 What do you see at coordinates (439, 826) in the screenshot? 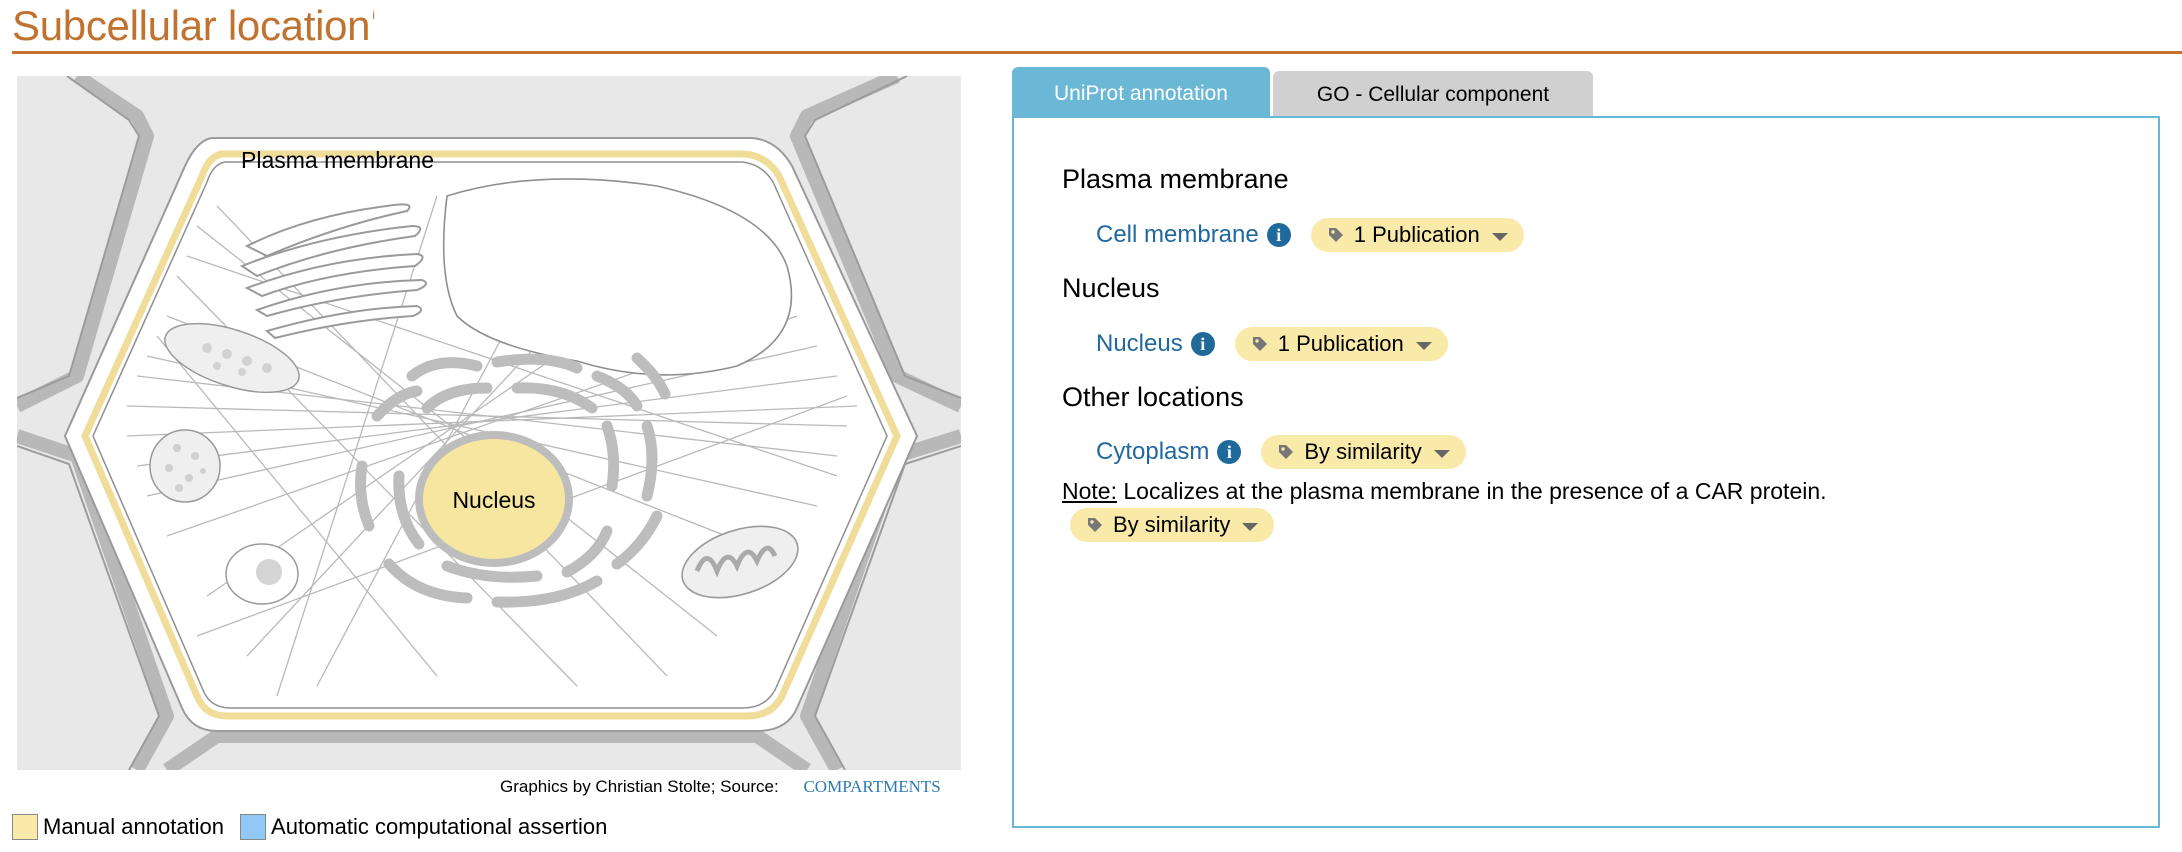
I see `legend-automatic-label: Automatic computational assertion` at bounding box center [439, 826].